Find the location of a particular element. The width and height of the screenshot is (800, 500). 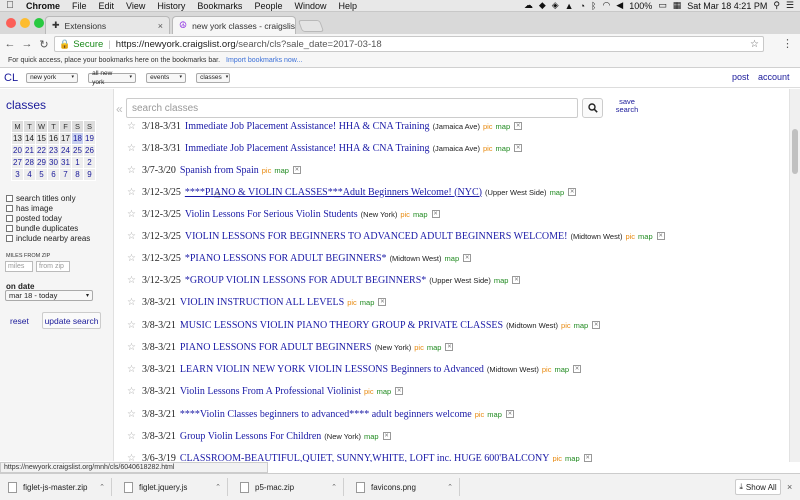

download-item: figlet-js-master.zip ⌃ is located at coordinates (56, 487).